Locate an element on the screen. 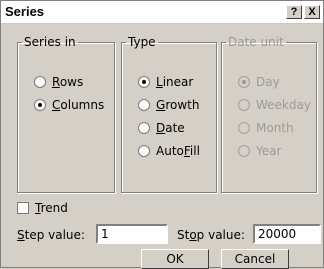 The height and width of the screenshot is (269, 324). ok-button: OK is located at coordinates (175, 259).